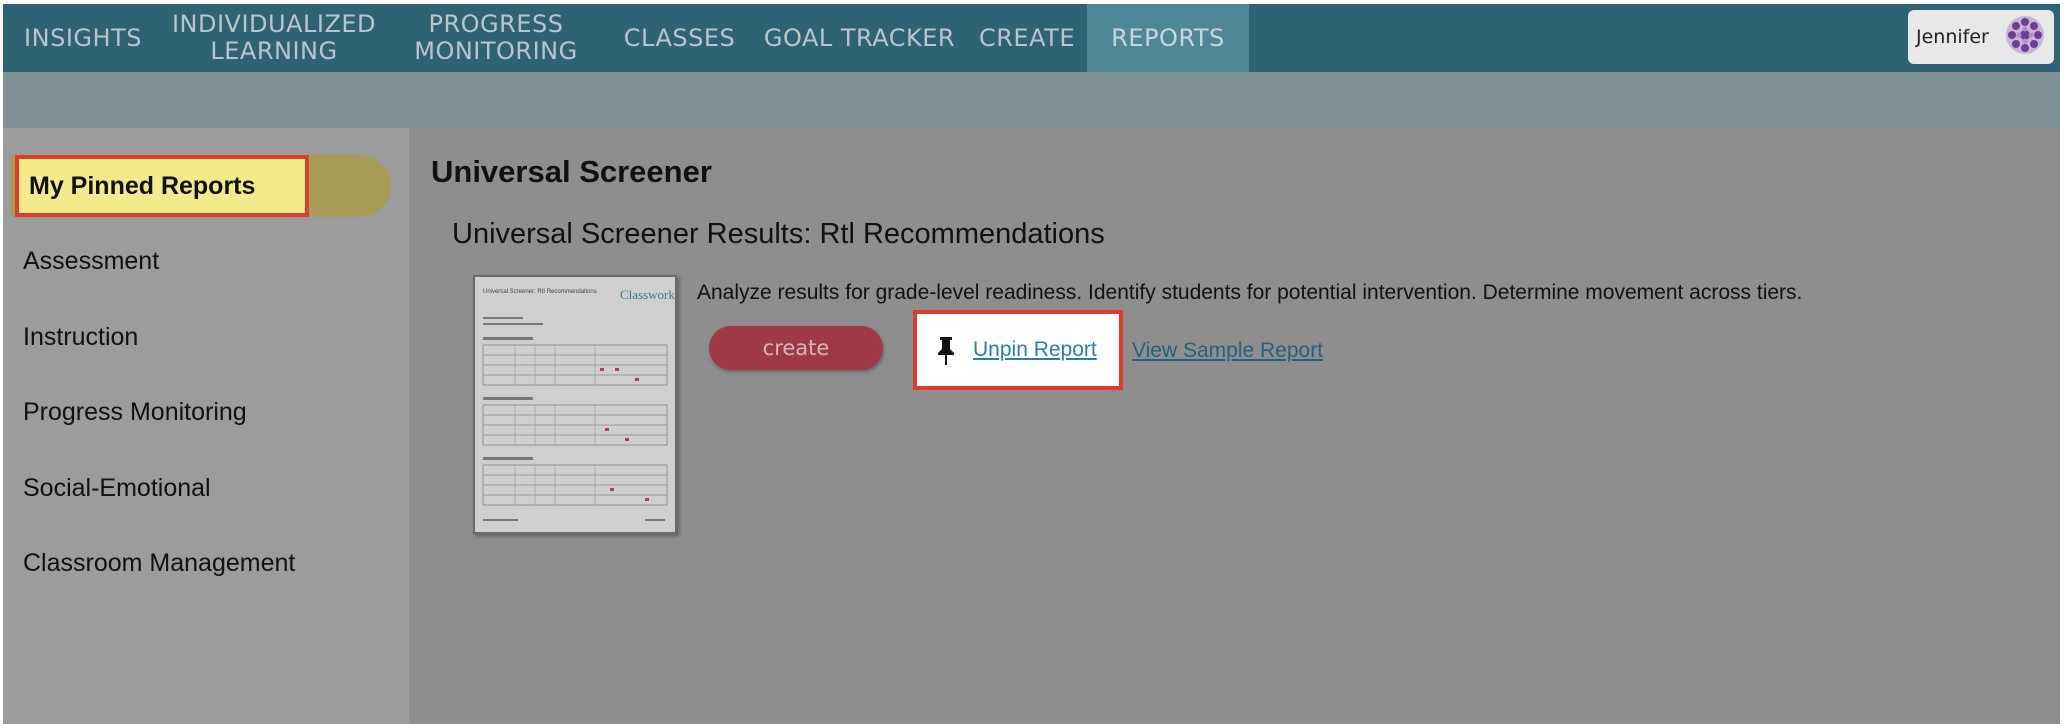  Describe the element at coordinates (2025, 37) in the screenshot. I see `user-avatar-icon` at that location.